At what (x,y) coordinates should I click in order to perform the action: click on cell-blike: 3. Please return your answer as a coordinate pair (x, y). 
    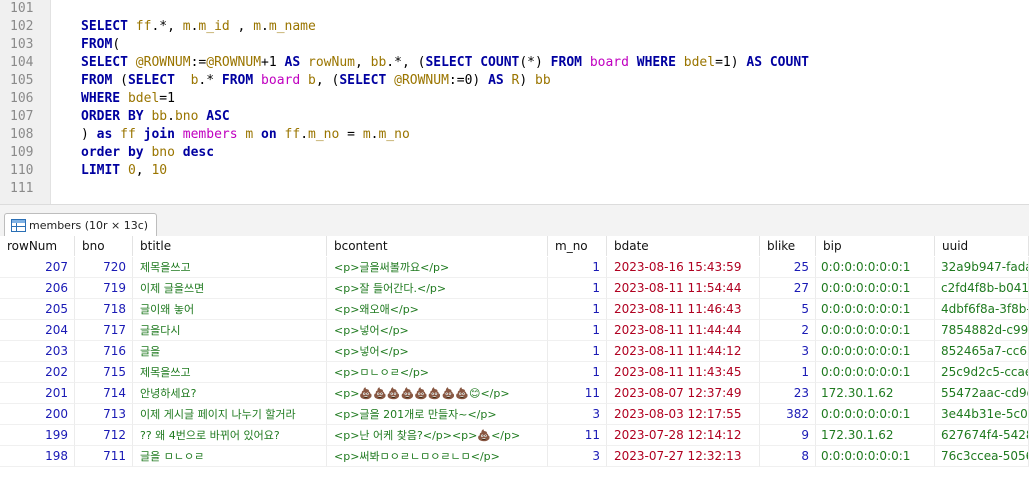
    Looking at the image, I should click on (788, 351).